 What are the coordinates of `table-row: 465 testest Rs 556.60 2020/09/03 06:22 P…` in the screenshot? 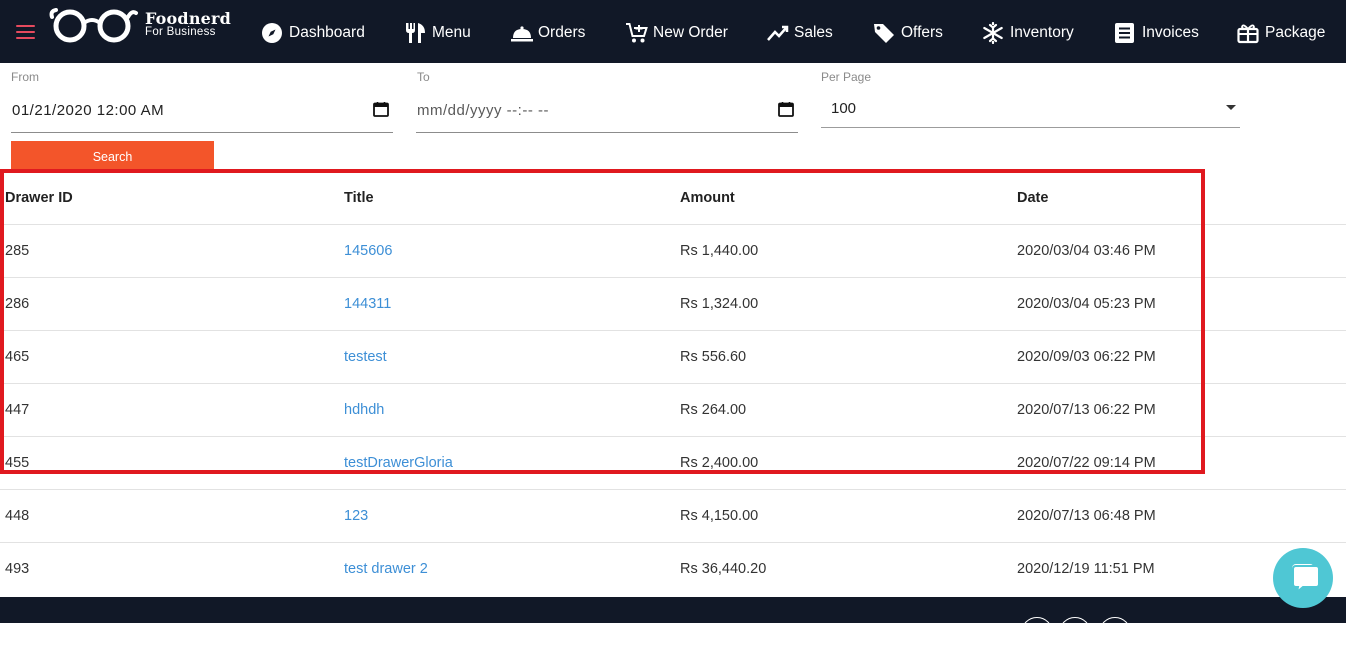 It's located at (673, 357).